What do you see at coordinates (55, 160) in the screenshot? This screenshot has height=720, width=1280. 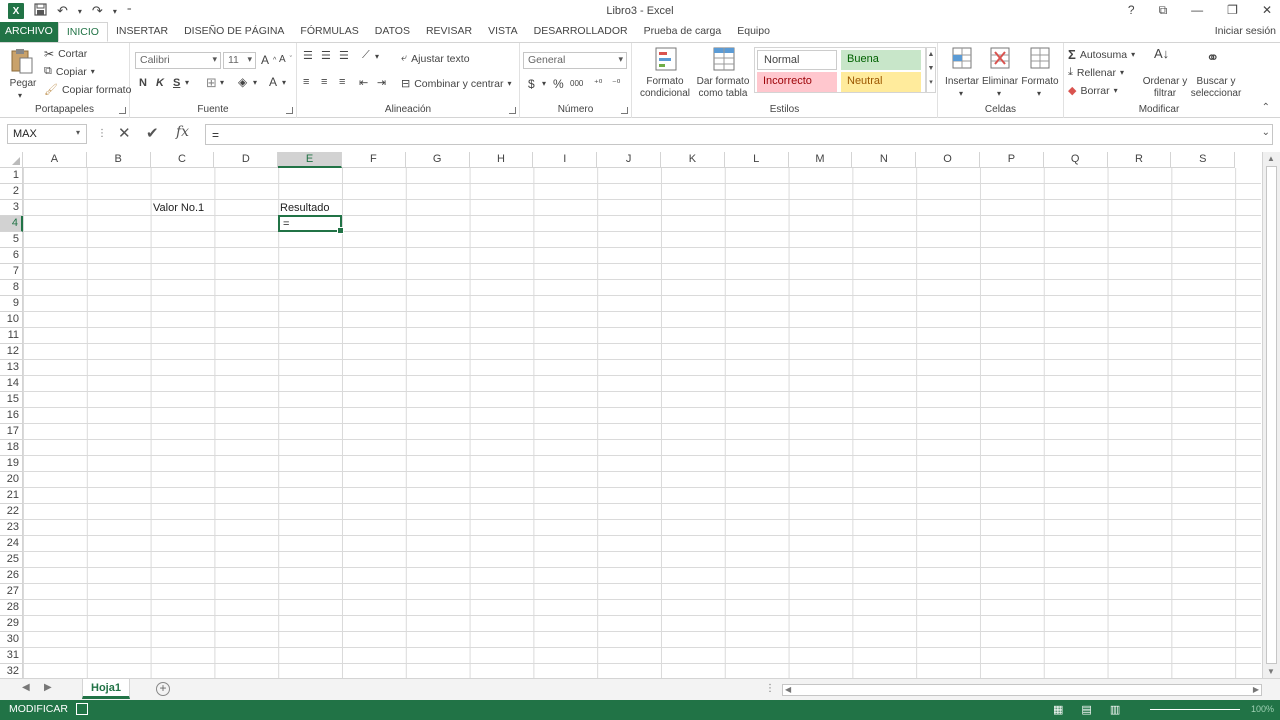 I see `column-header-a: A` at bounding box center [55, 160].